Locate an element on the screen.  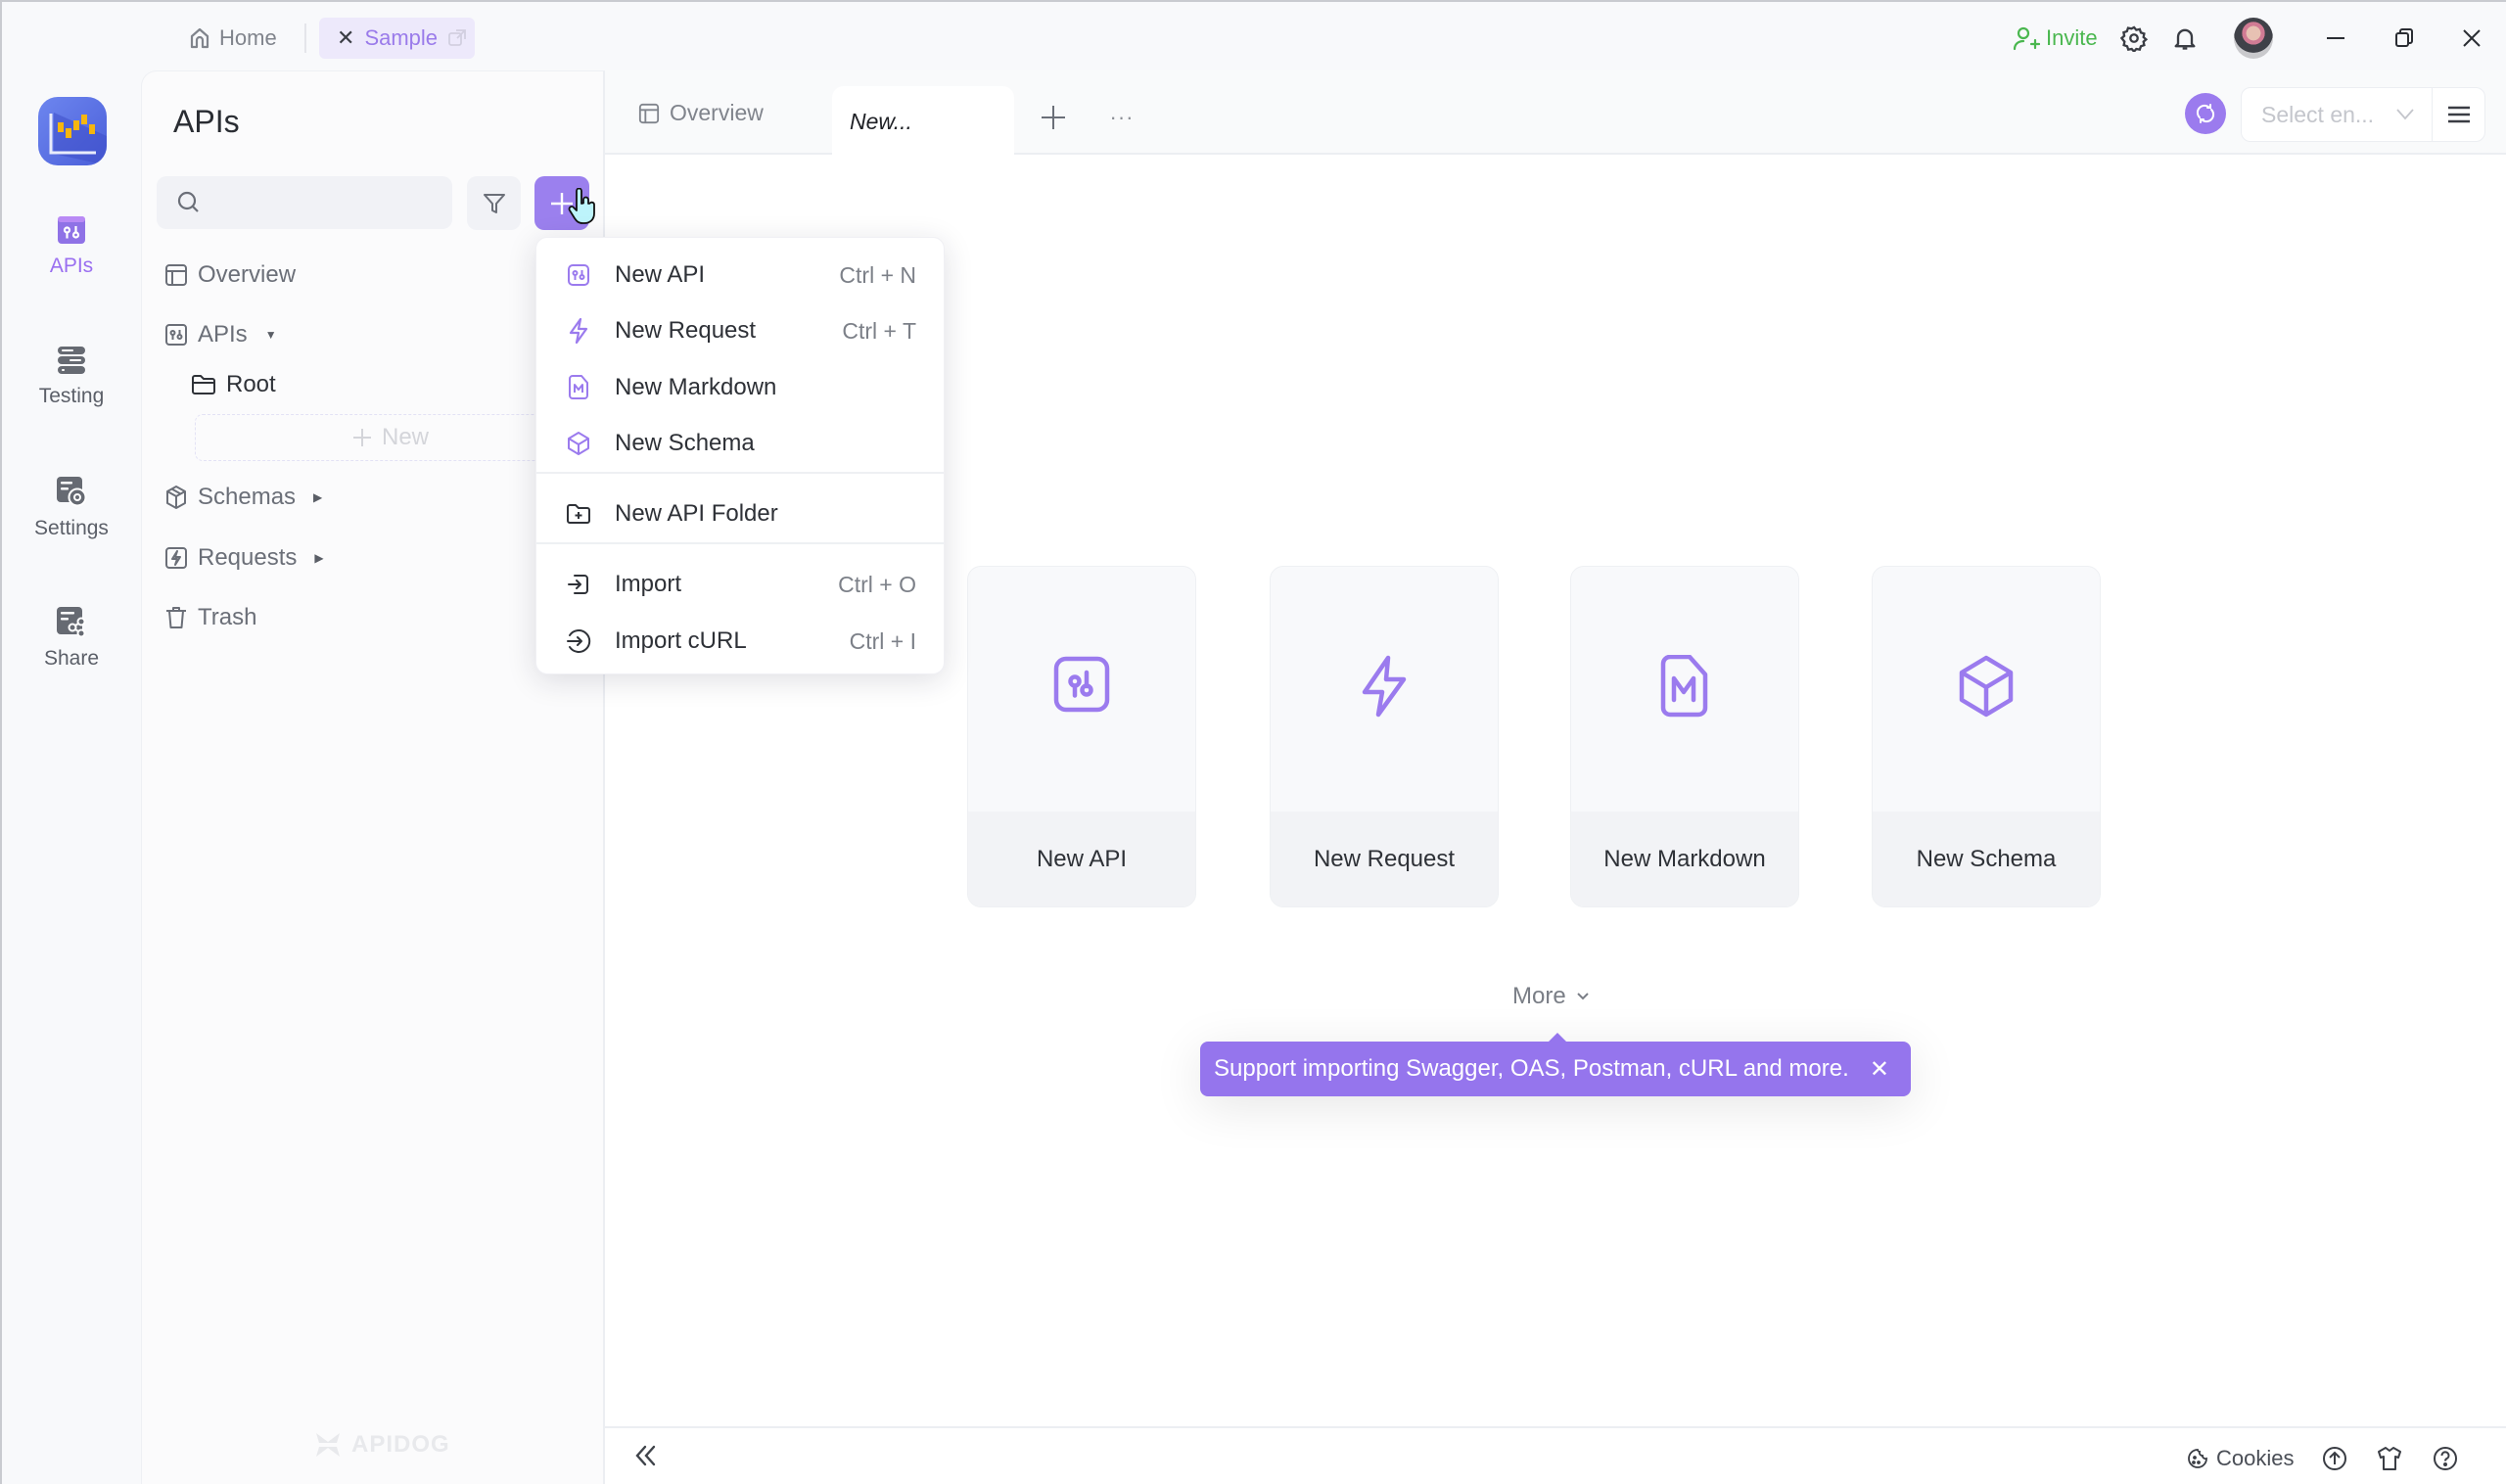
card-new-api: New API is located at coordinates (1081, 736).